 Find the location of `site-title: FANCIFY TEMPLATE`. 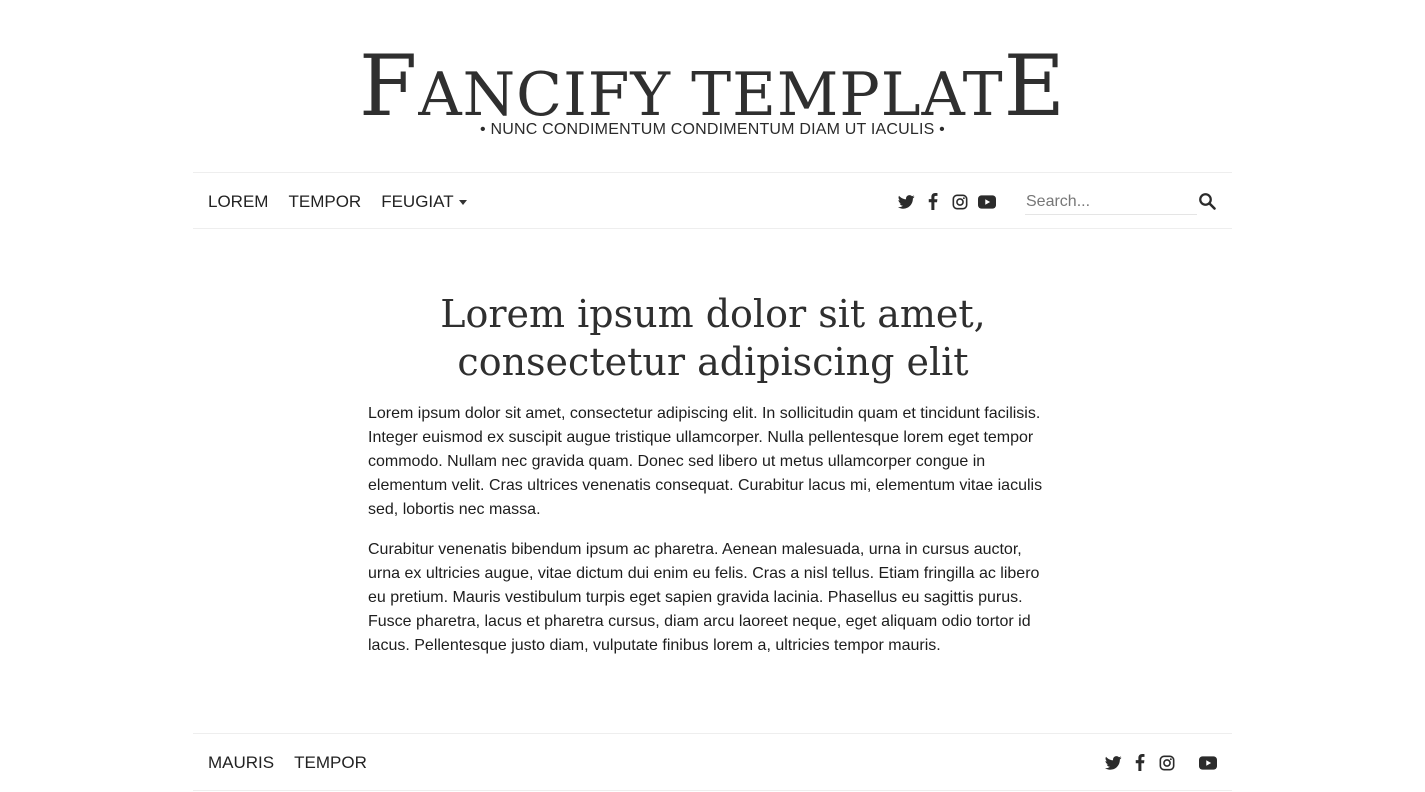

site-title: FANCIFY TEMPLATE is located at coordinates (712, 86).